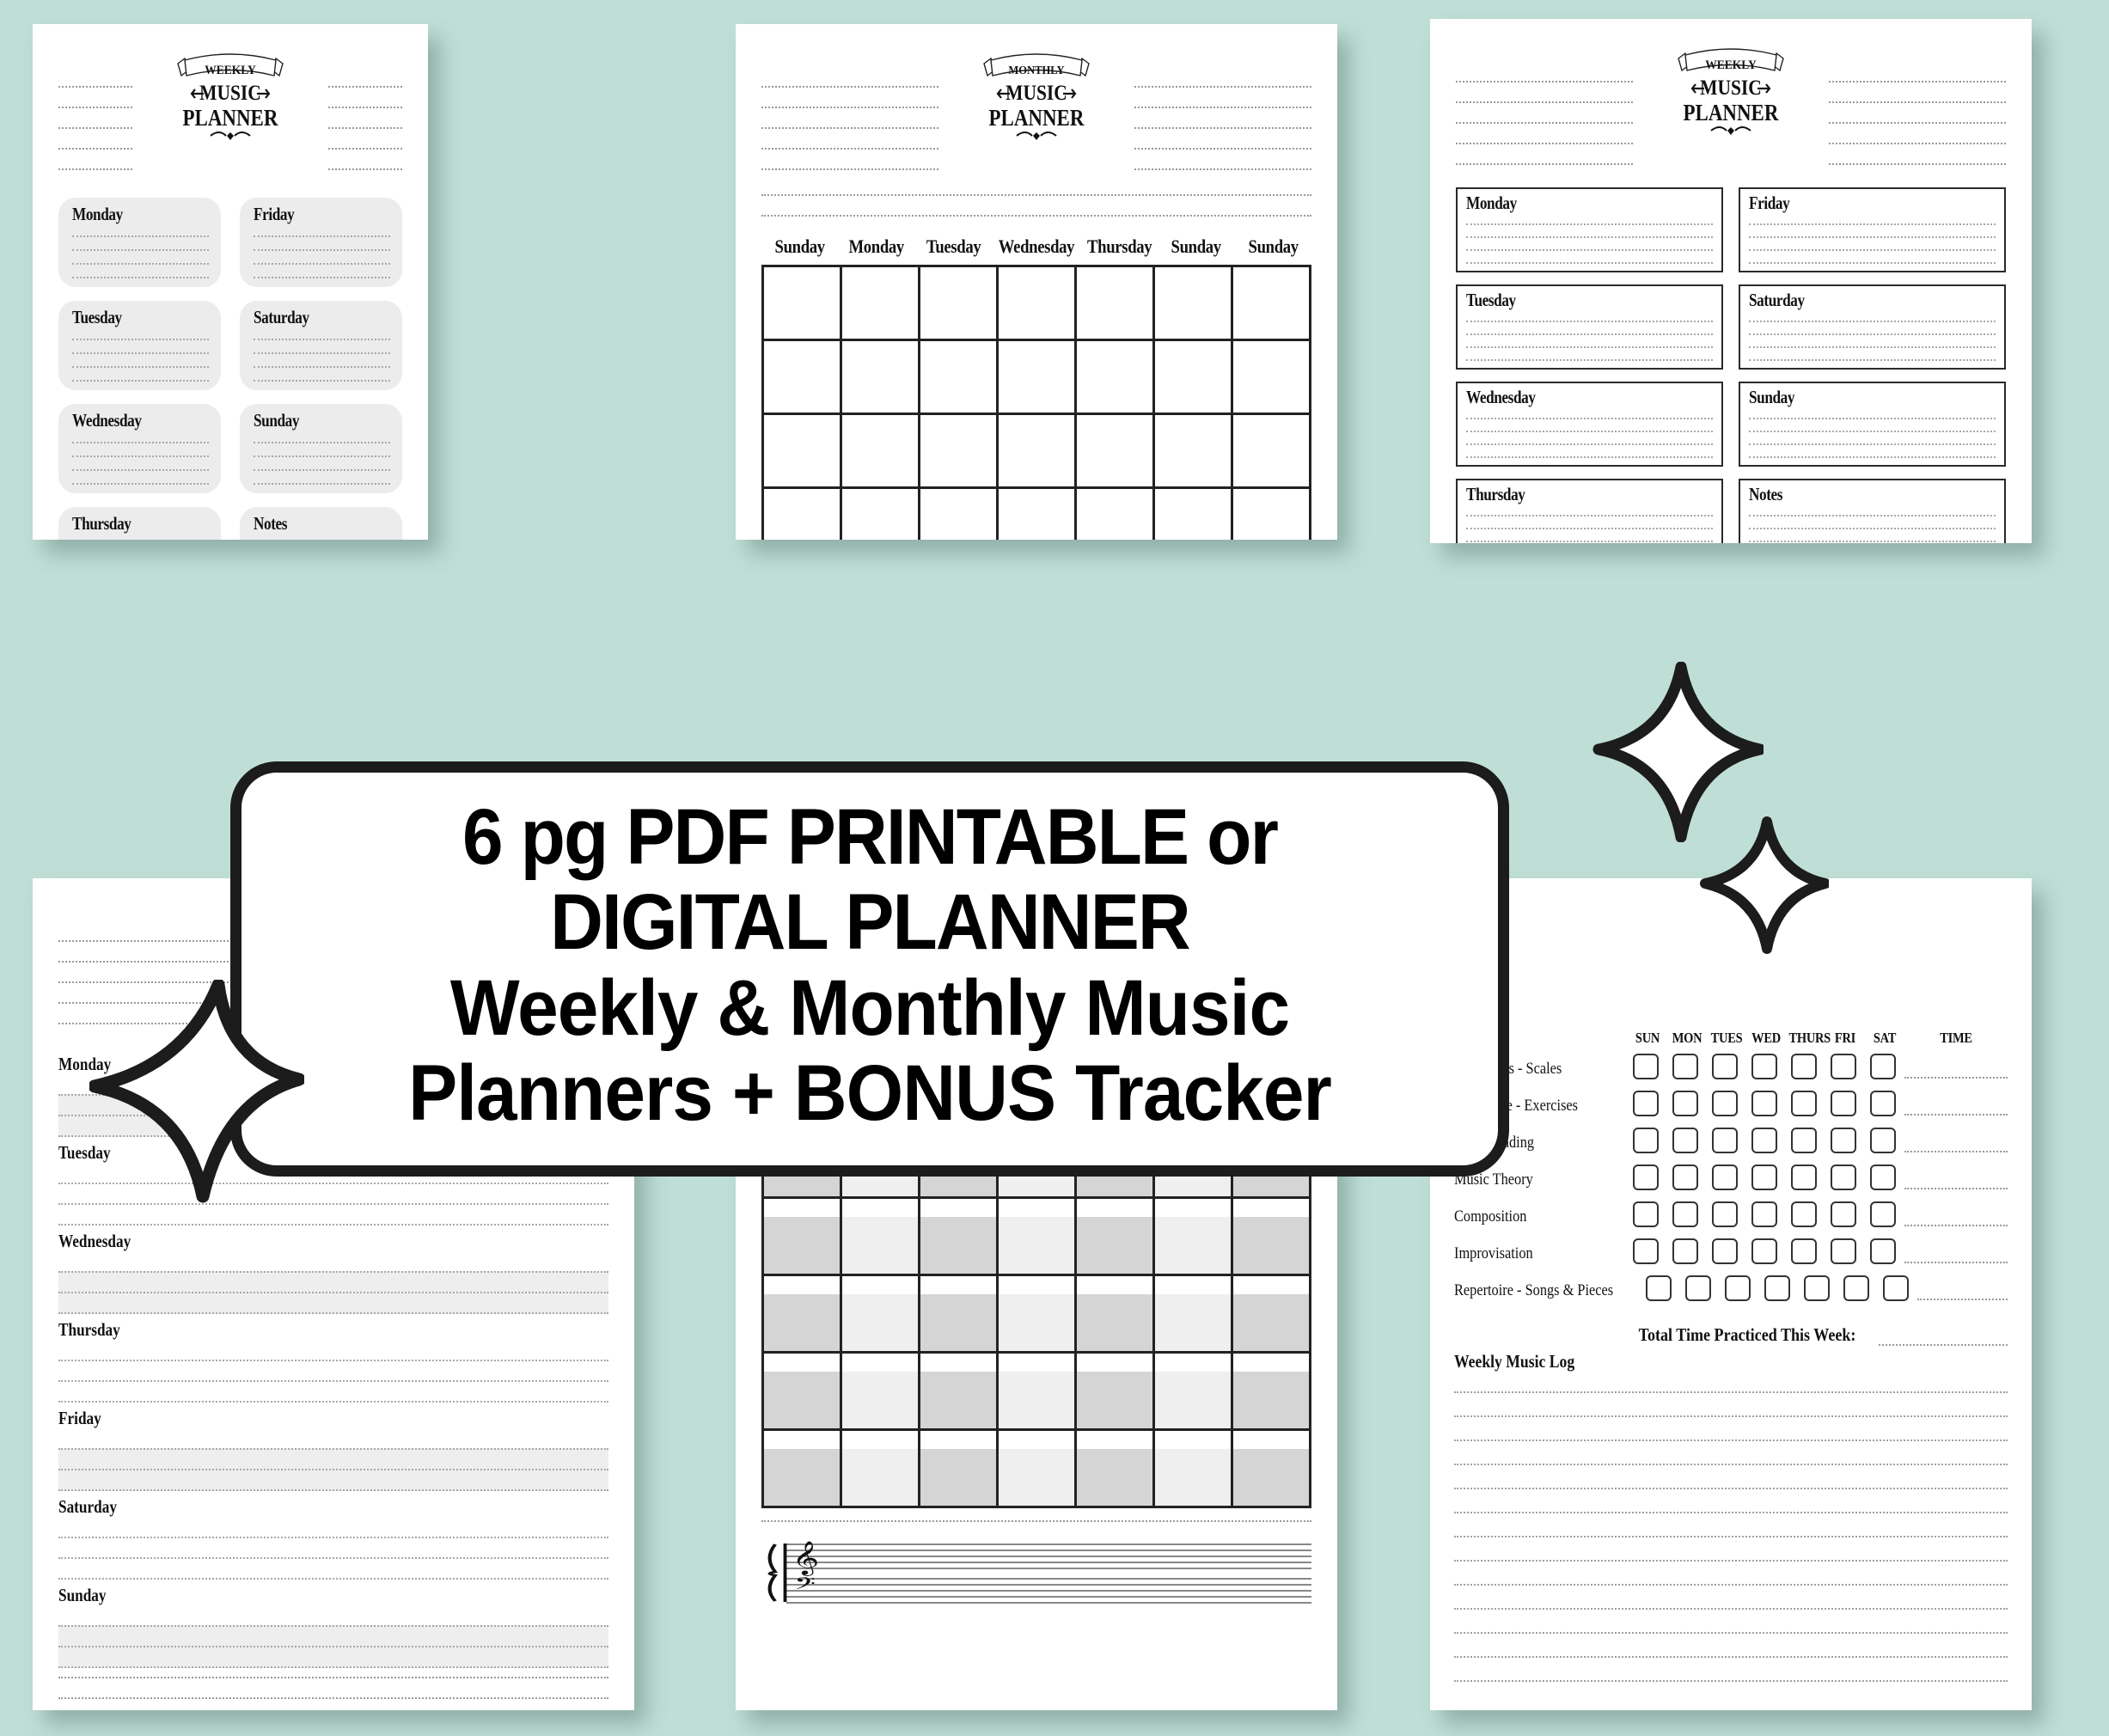 The height and width of the screenshot is (1736, 2109). Describe the element at coordinates (333, 1361) in the screenshot. I see `lined-day-row: Thursday` at that location.